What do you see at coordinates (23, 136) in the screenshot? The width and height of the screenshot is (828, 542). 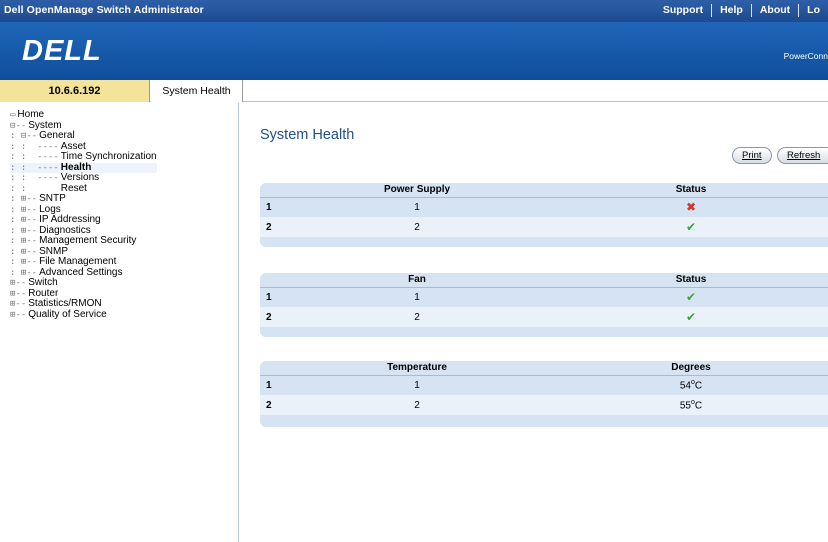 I see `collapse-icon: : ⊟--` at bounding box center [23, 136].